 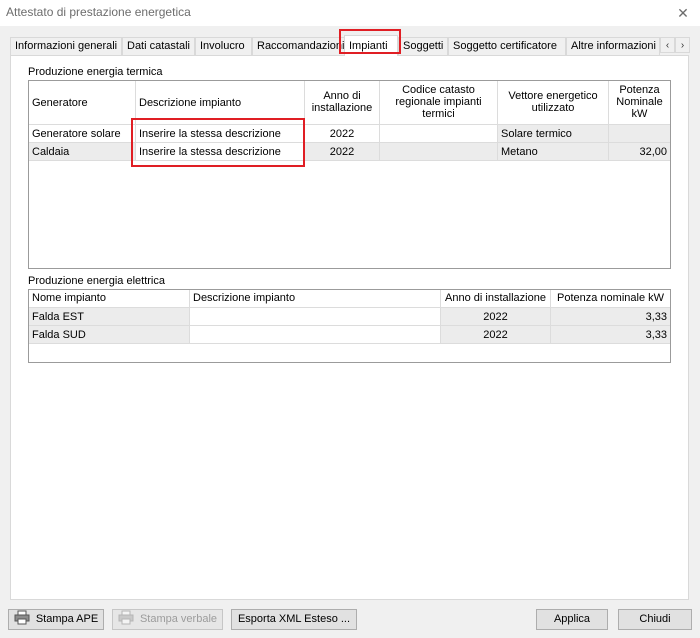 What do you see at coordinates (667, 45) in the screenshot?
I see `tab-scroll-left-icon: ‹` at bounding box center [667, 45].